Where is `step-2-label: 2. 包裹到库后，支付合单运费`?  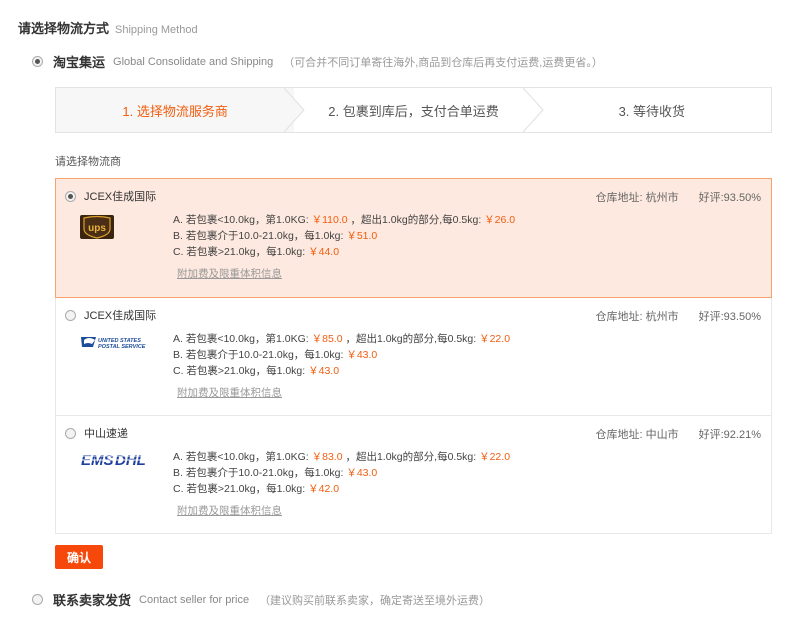 step-2-label: 2. 包裹到库后，支付合单运费 is located at coordinates (413, 111).